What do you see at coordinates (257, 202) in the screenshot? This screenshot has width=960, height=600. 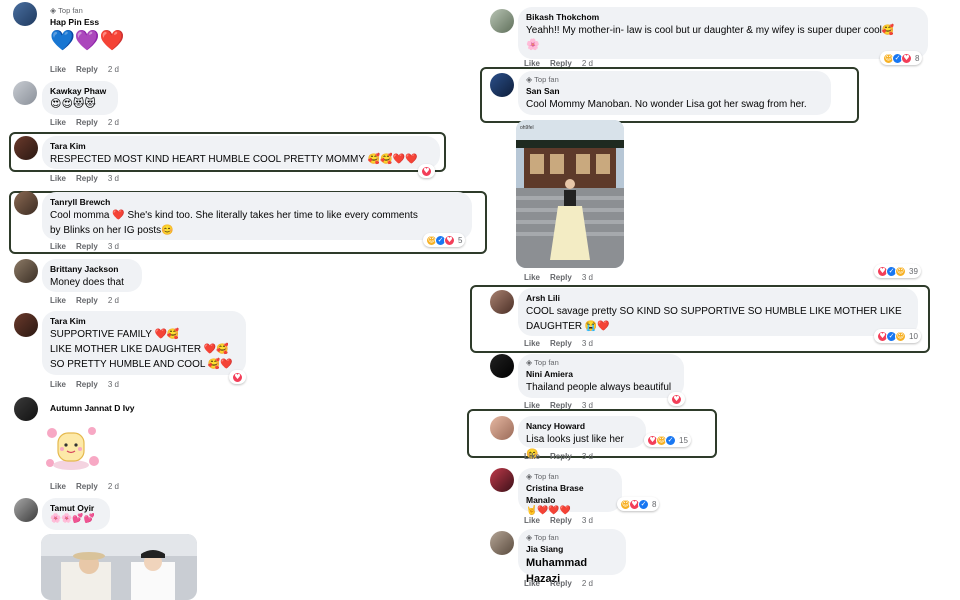 I see `comment-author: Tanryll Brewch` at bounding box center [257, 202].